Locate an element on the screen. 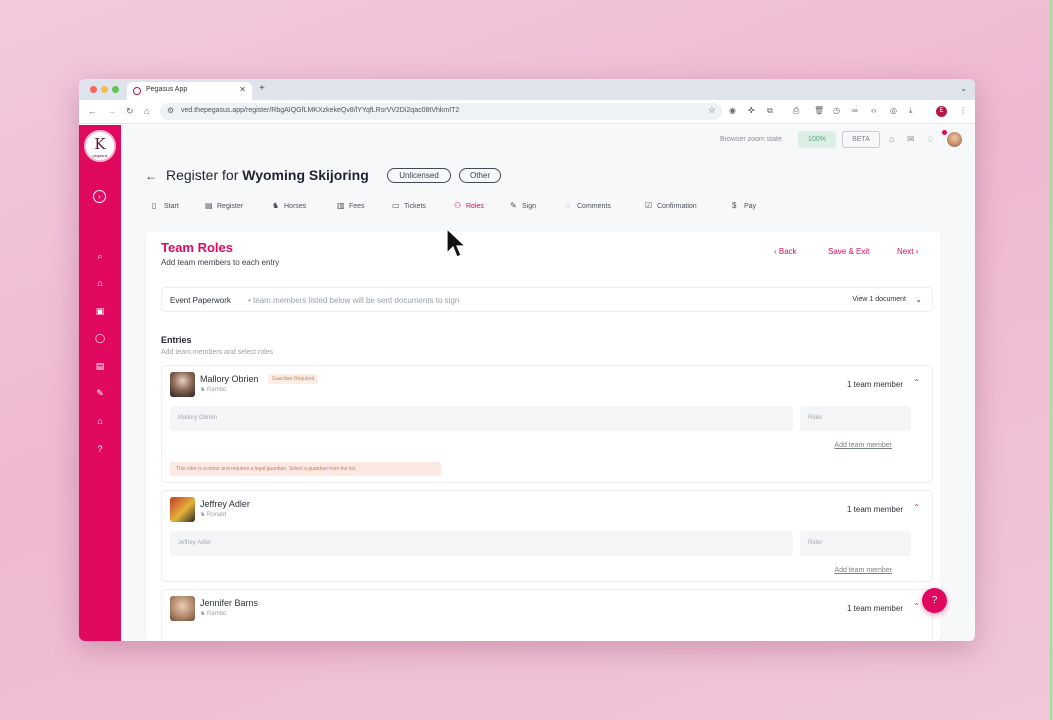 The image size is (1053, 720). chevron-right-icon: › is located at coordinates (916, 251).